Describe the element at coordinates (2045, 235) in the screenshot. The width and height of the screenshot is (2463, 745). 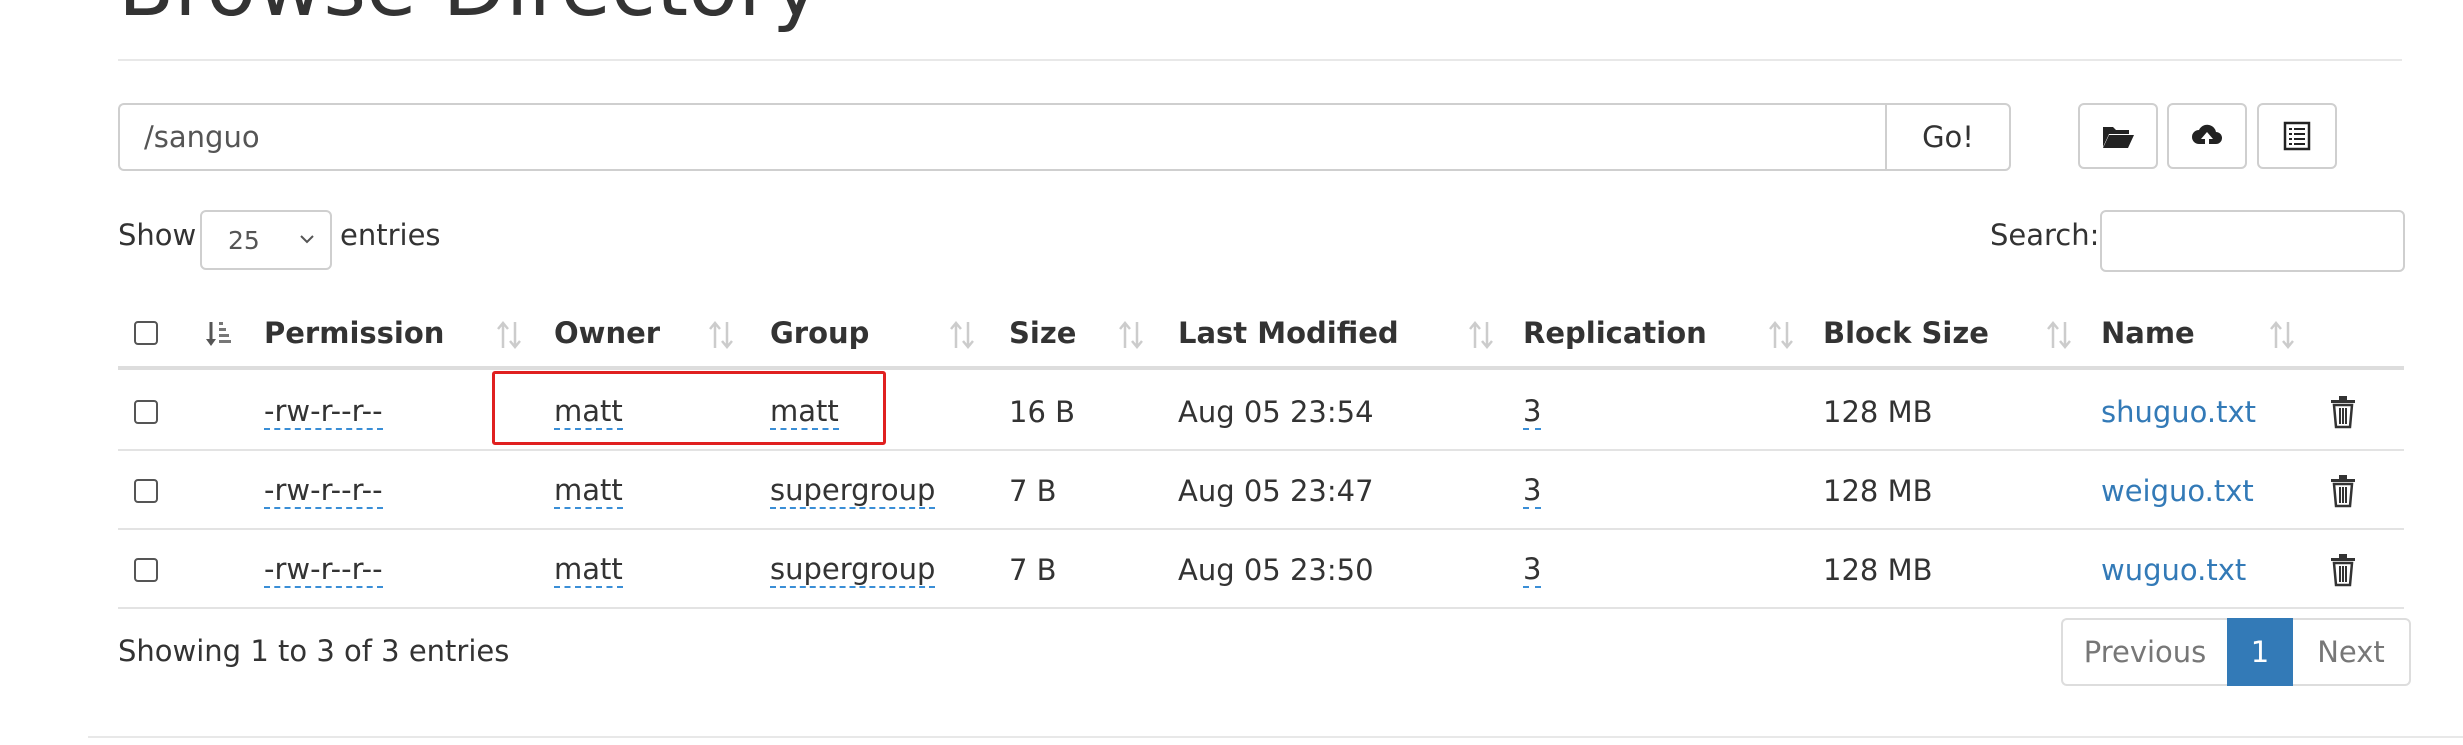
I see `search-label: Search:` at that location.